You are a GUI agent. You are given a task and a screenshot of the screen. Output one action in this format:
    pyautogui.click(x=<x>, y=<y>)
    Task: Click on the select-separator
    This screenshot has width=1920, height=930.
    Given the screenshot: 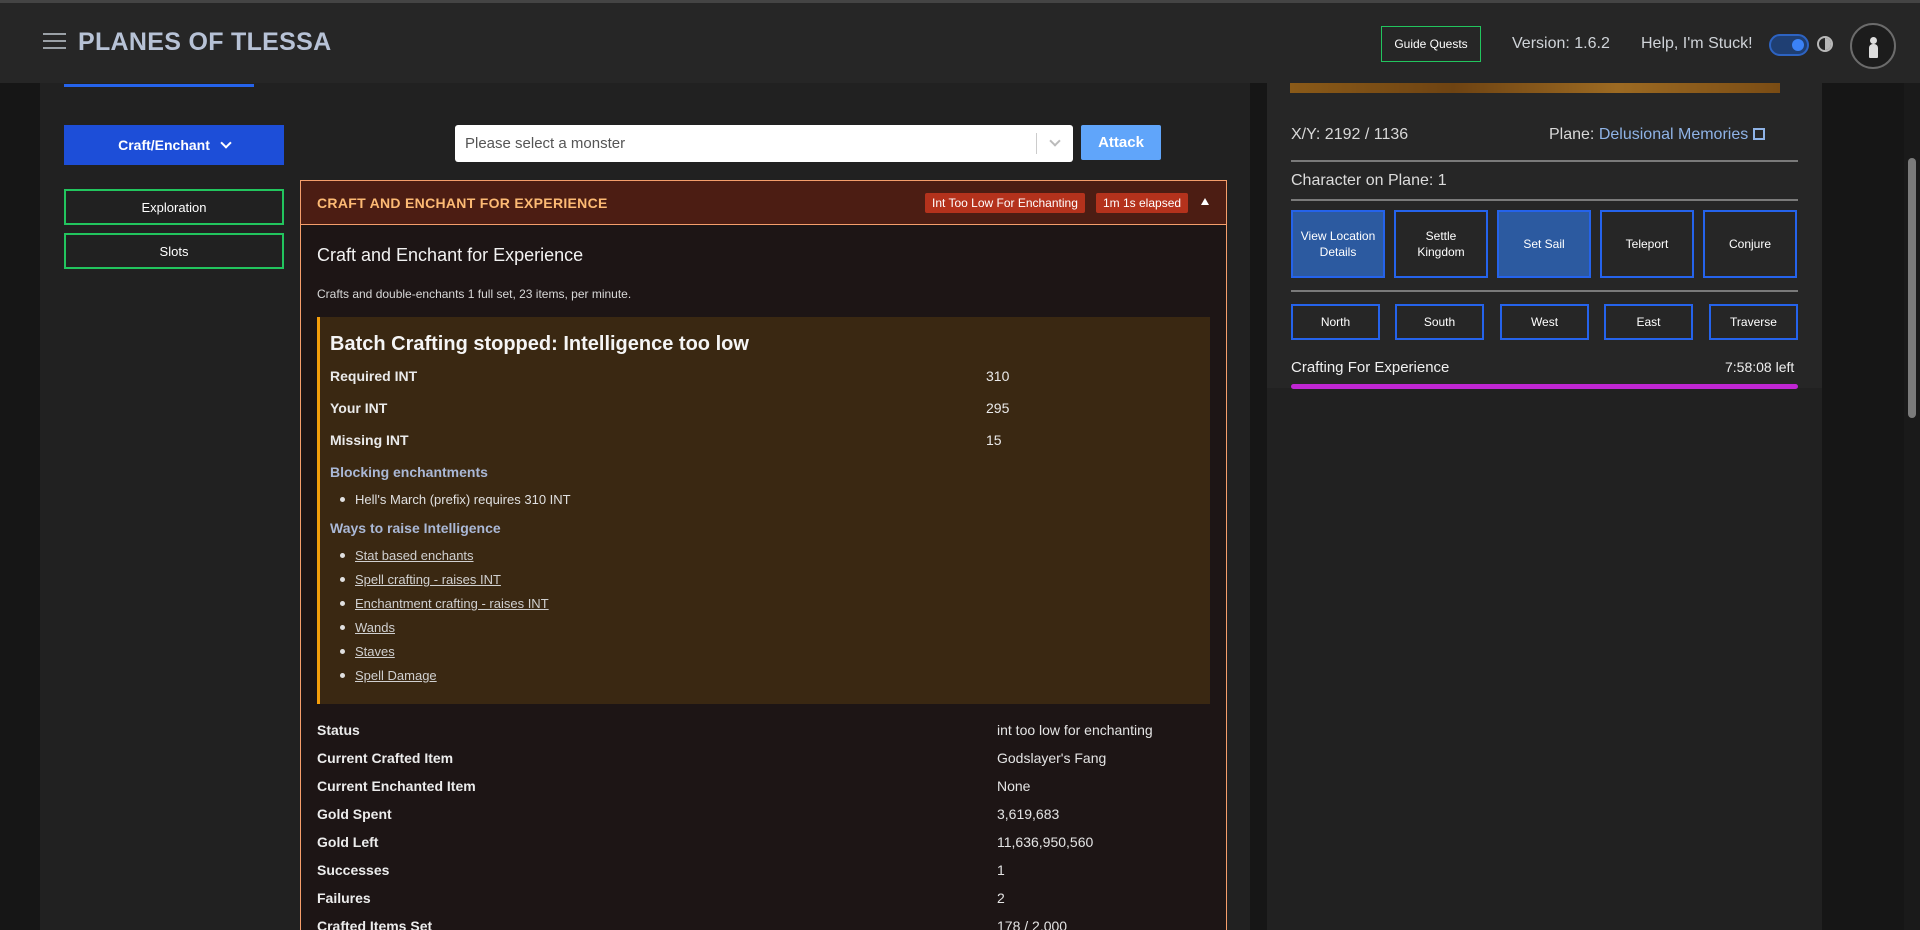 What is the action you would take?
    pyautogui.click(x=1036, y=143)
    